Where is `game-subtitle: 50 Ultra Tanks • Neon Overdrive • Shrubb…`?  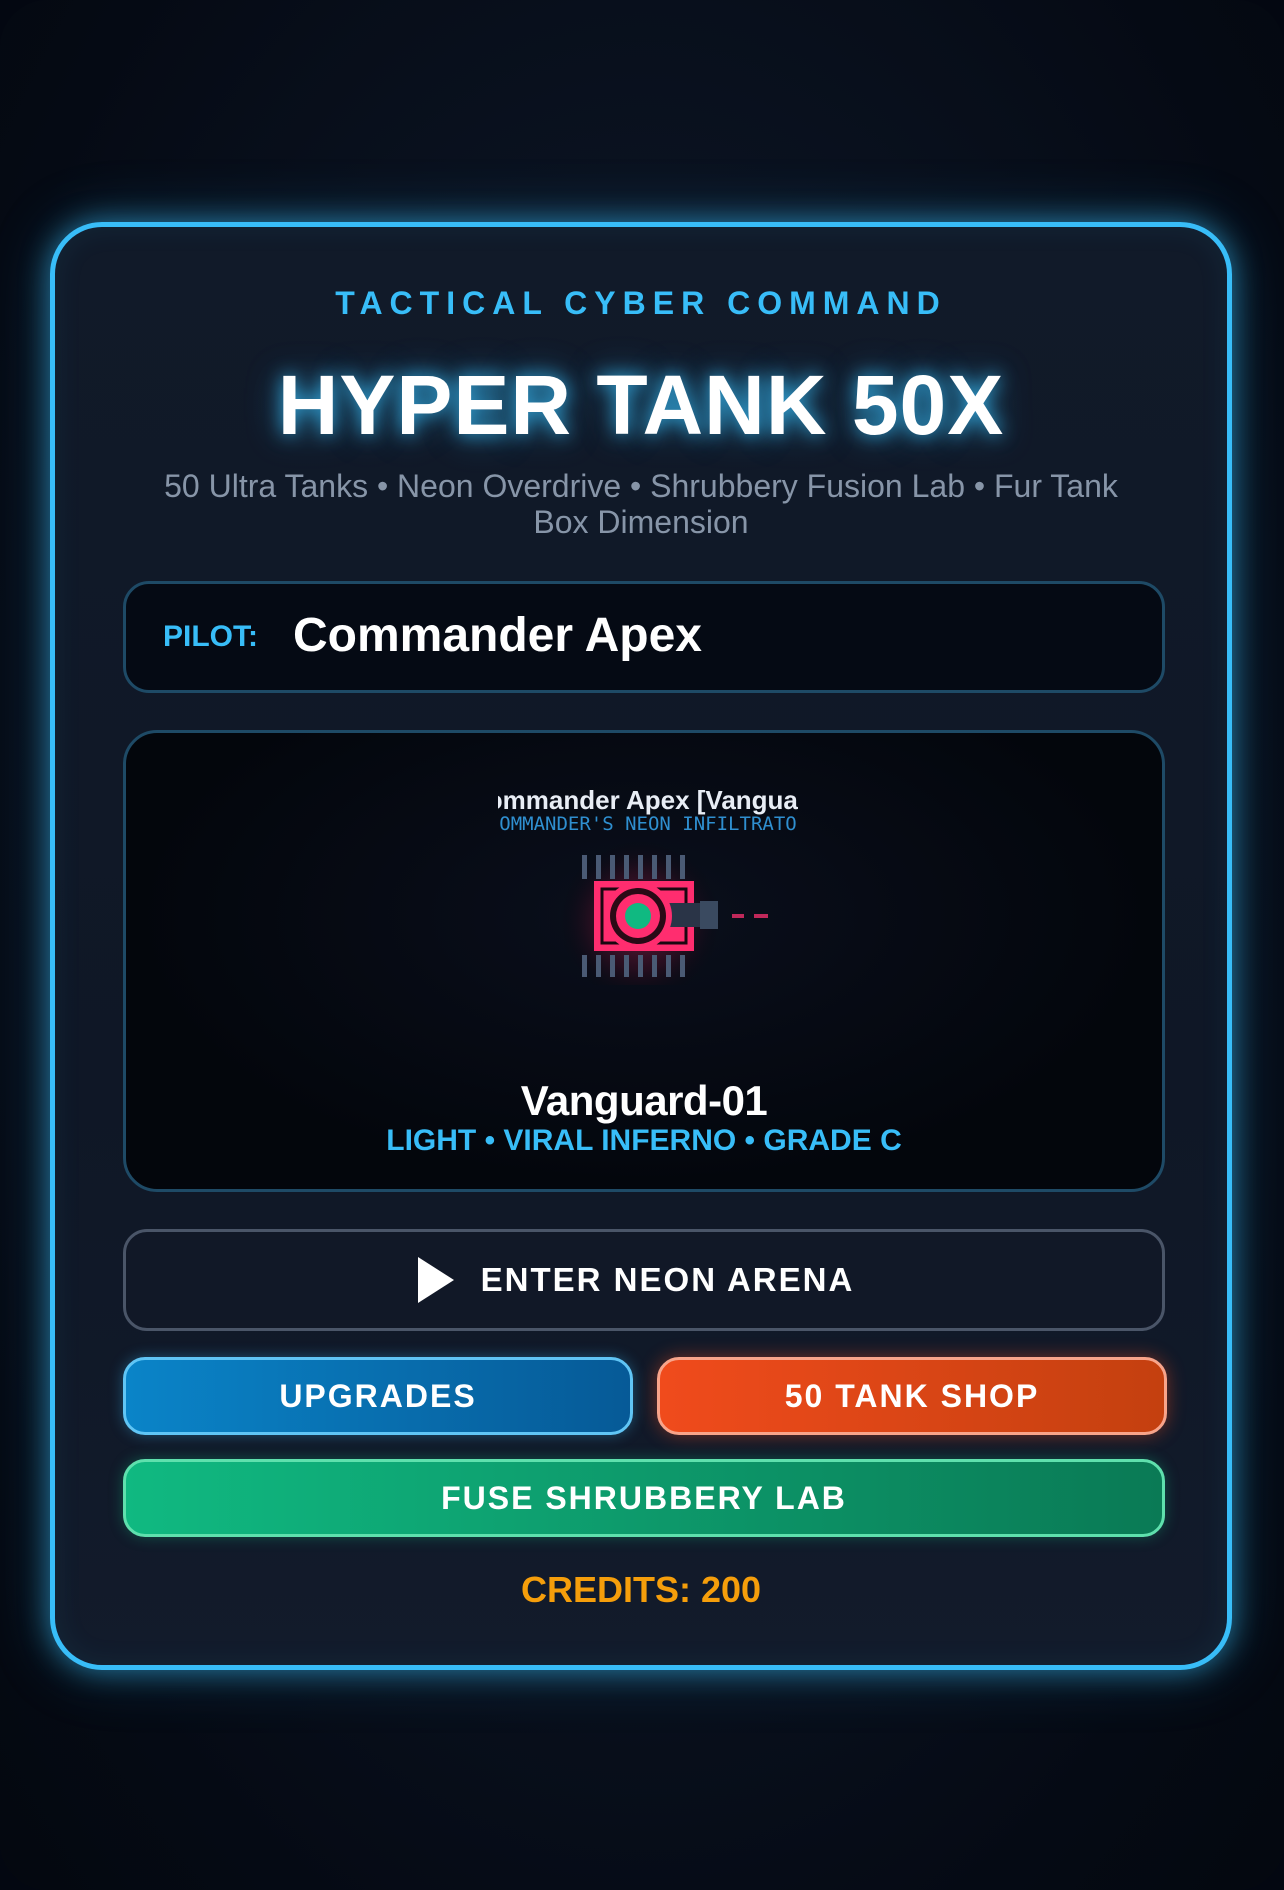 game-subtitle: 50 Ultra Tanks • Neon Overdrive • Shrubb… is located at coordinates (641, 504).